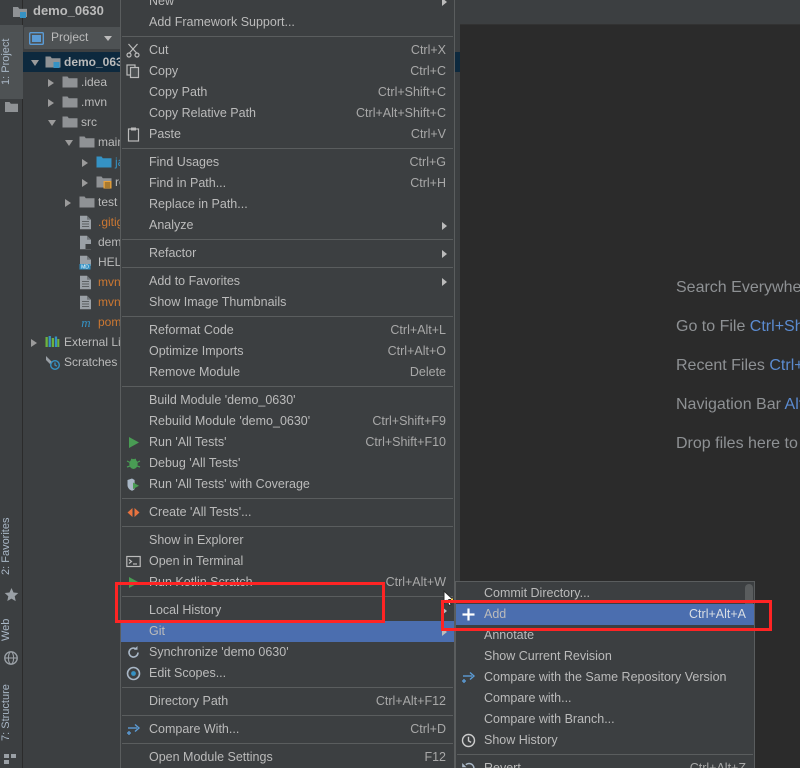  Describe the element at coordinates (605, 635) in the screenshot. I see `menu-item-annotate: Annotate` at that location.